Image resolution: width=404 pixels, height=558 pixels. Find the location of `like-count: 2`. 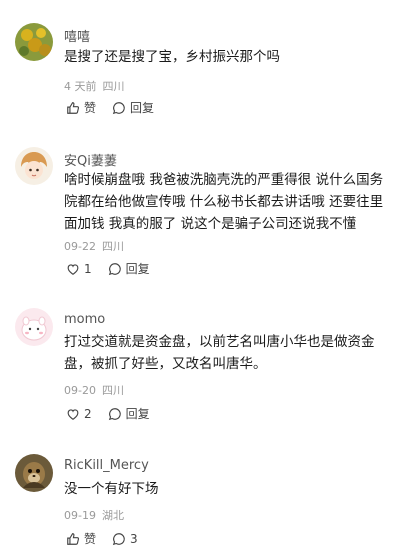

like-count: 2 is located at coordinates (88, 413).